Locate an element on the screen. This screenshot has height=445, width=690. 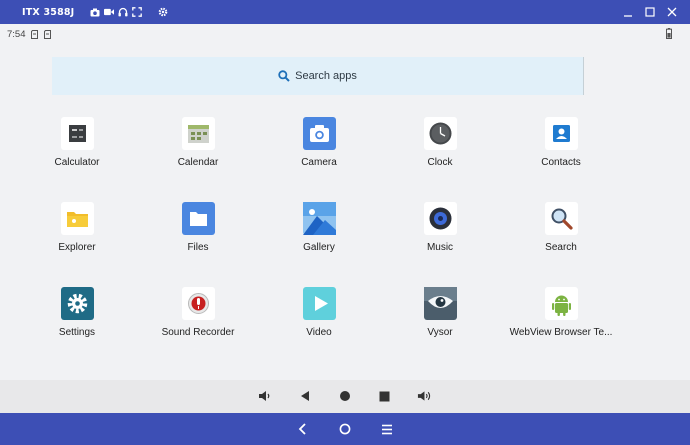
app-video: Video is located at coordinates (319, 317).